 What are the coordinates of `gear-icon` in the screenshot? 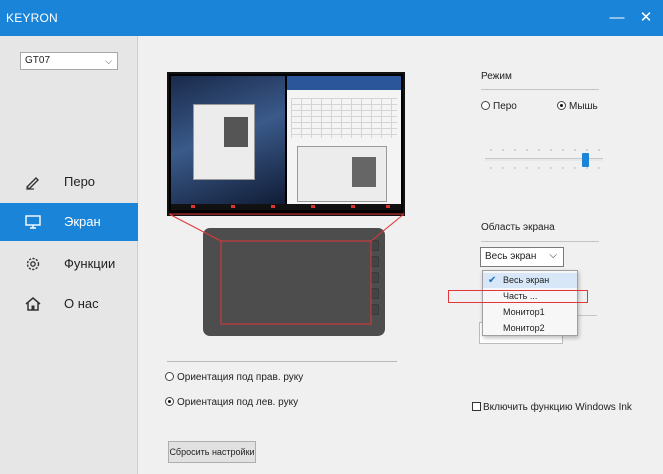 It's located at (33, 264).